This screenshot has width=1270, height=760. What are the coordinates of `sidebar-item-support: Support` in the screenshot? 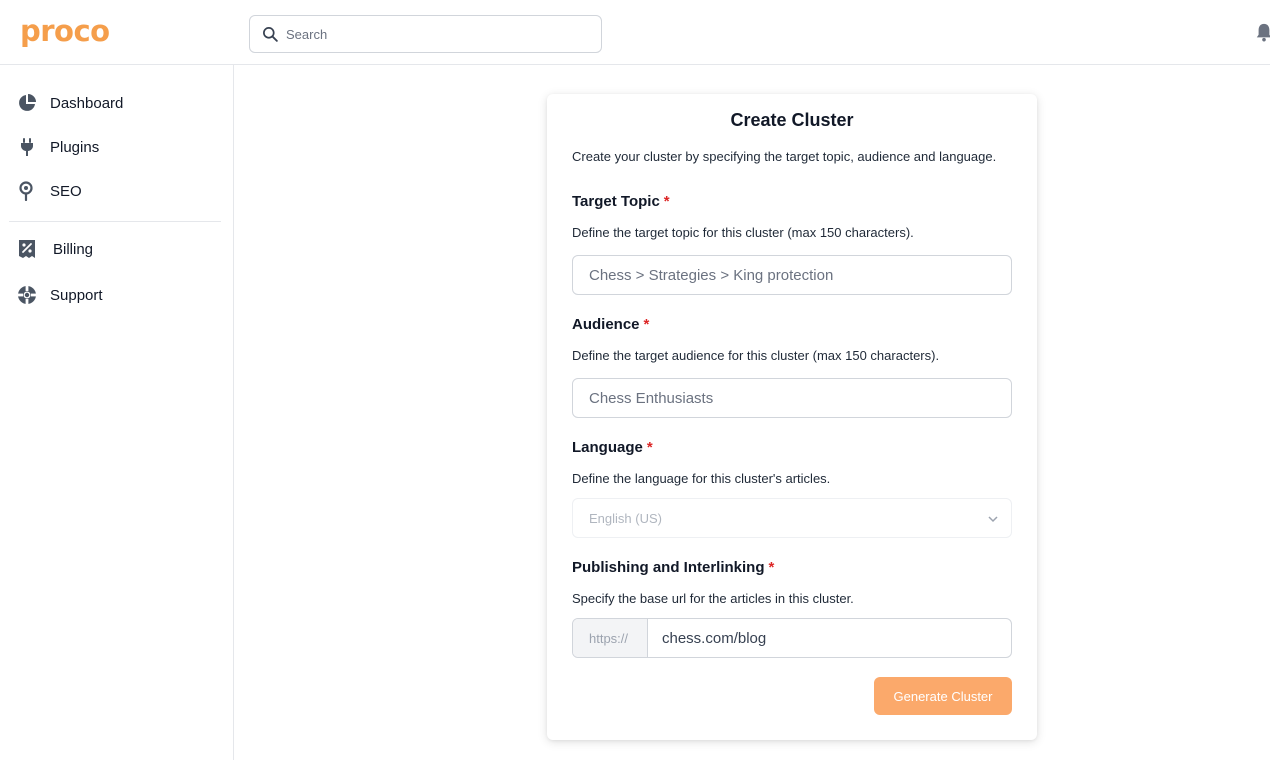 It's located at (59, 295).